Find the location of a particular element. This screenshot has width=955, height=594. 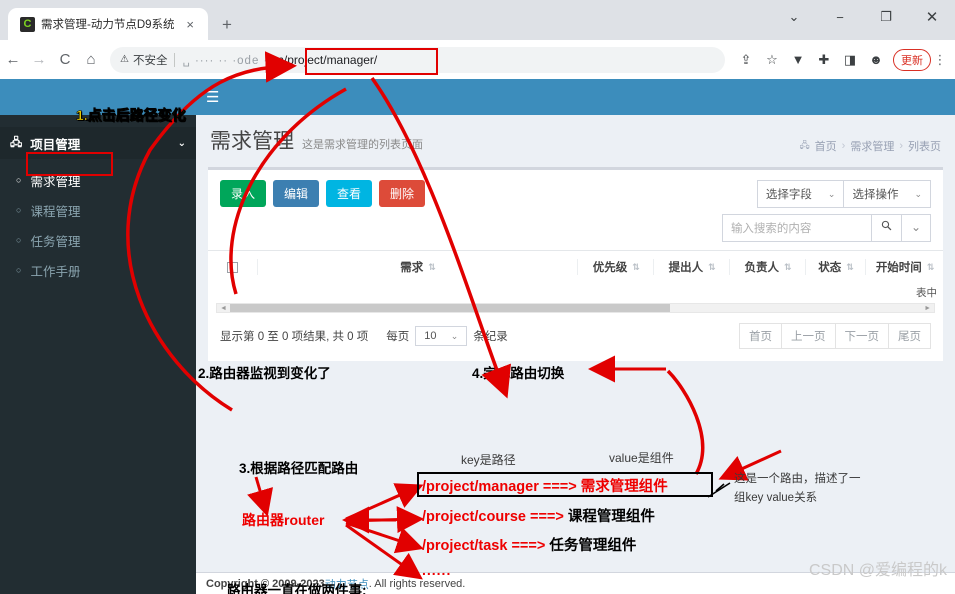

page-last-button: 尾页 is located at coordinates (910, 336).